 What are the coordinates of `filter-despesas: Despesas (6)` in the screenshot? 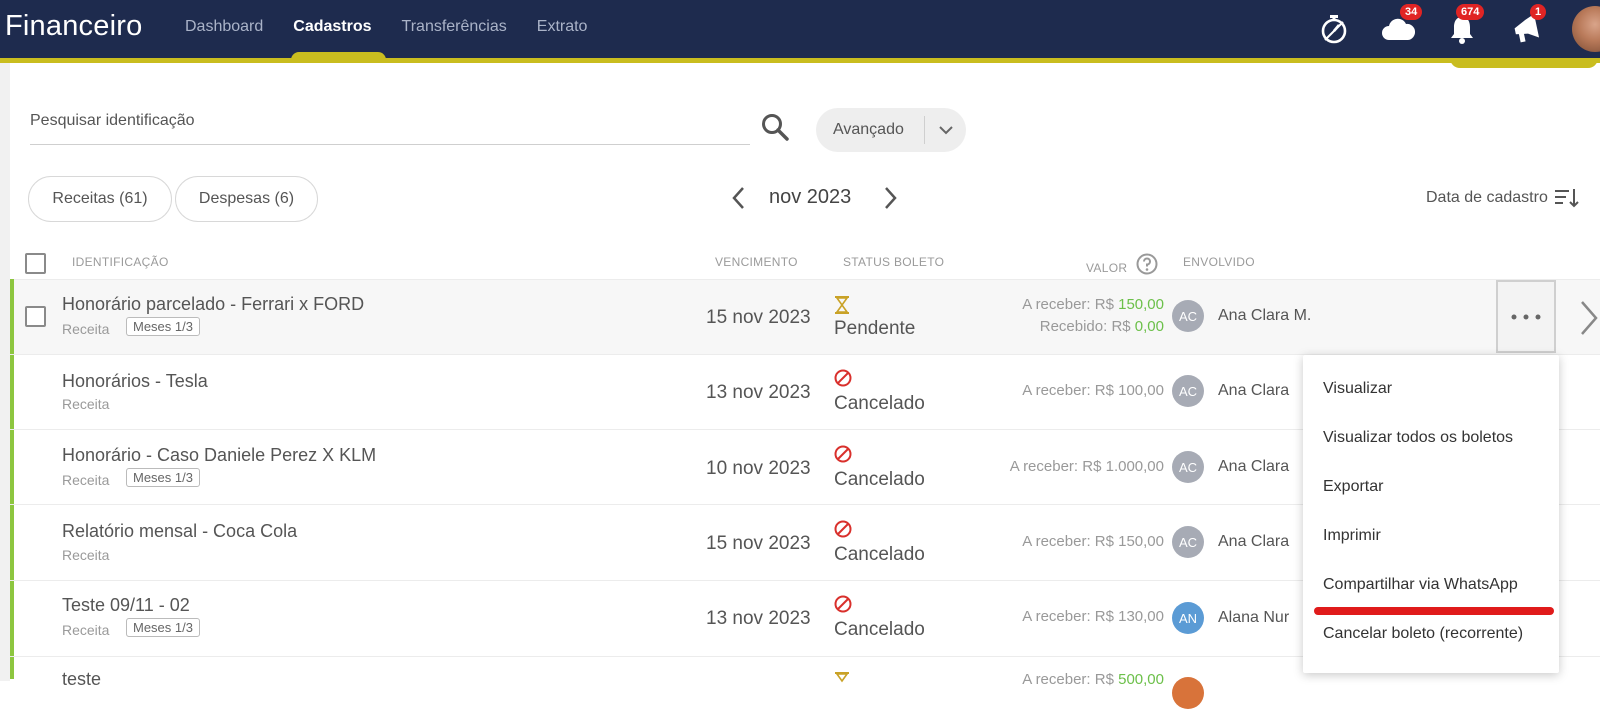 It's located at (246, 199).